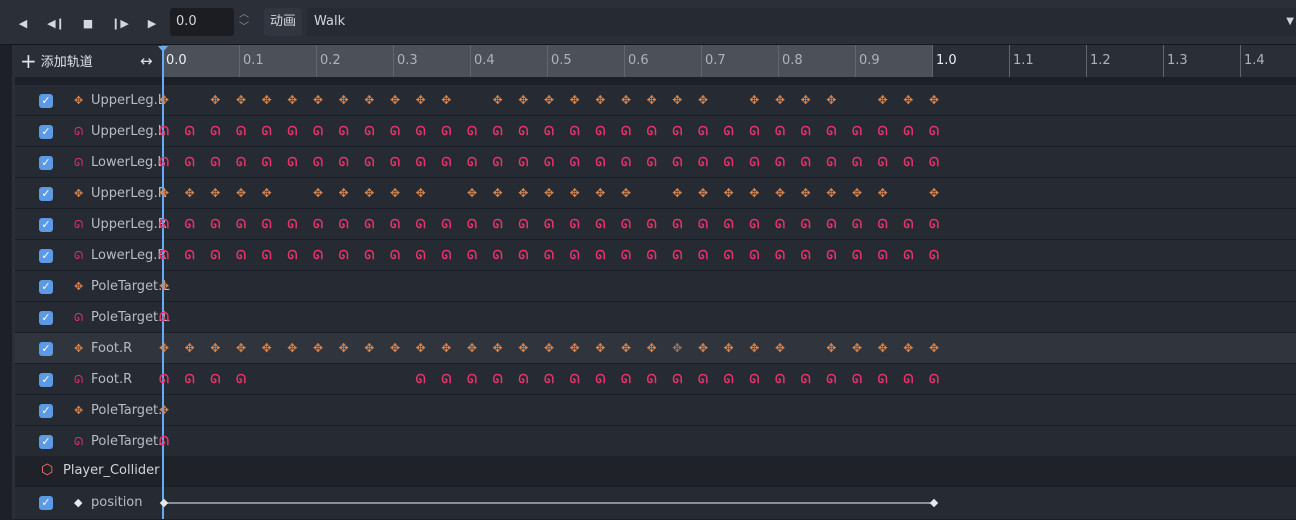 The image size is (1296, 520). I want to click on play-backwards-from-end-button: ◀, so click(23, 23).